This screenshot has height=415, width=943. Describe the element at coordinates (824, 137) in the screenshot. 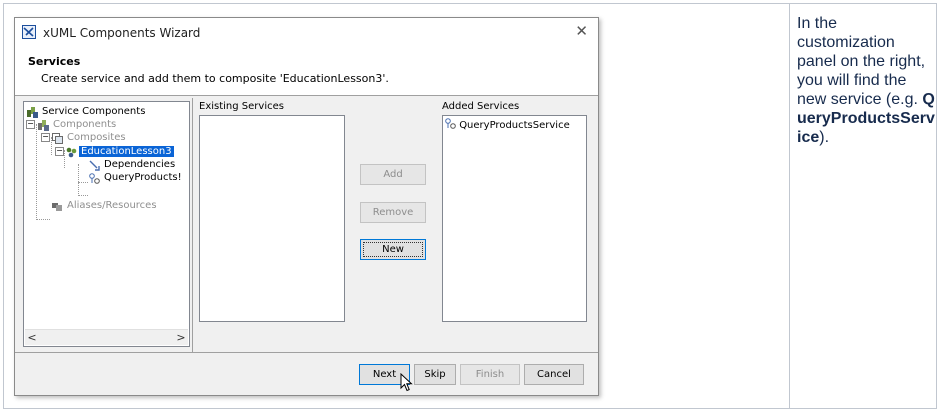

I see `instruction-text-tail: ).` at that location.